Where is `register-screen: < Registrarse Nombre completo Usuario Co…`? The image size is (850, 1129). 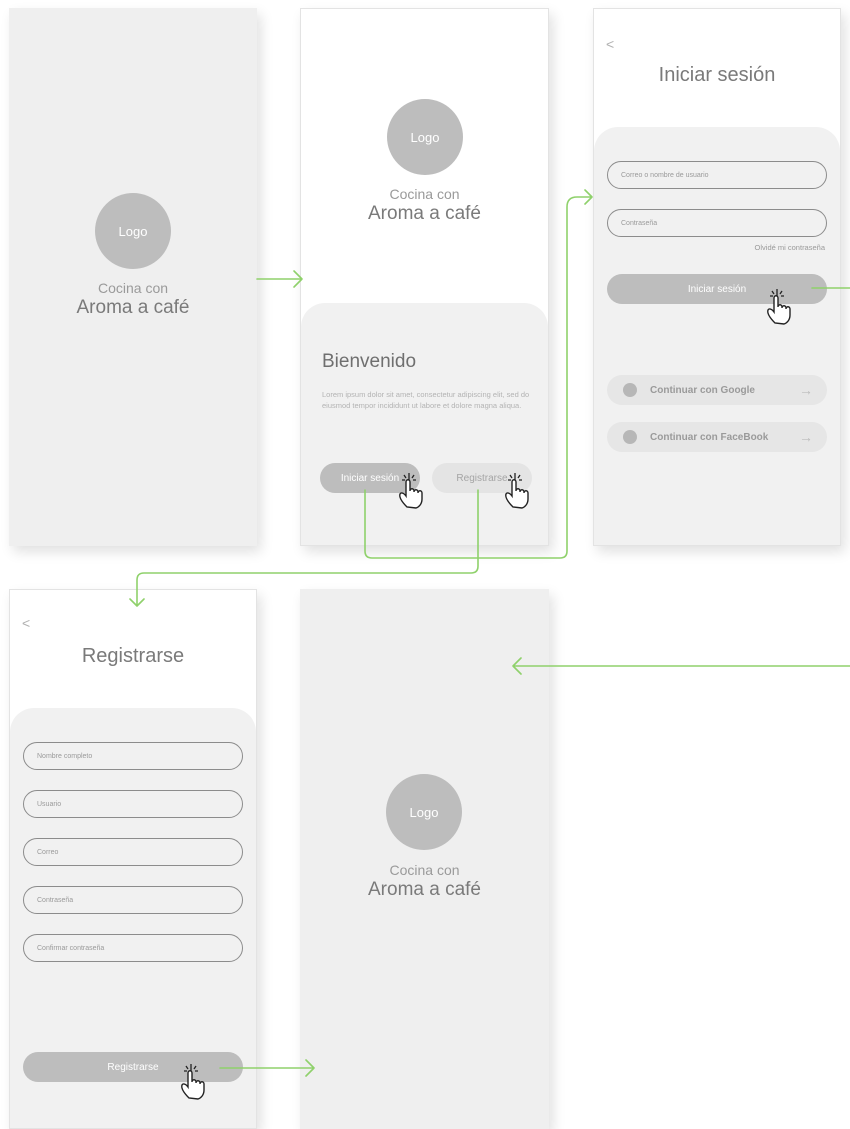 register-screen: < Registrarse Nombre completo Usuario Co… is located at coordinates (133, 859).